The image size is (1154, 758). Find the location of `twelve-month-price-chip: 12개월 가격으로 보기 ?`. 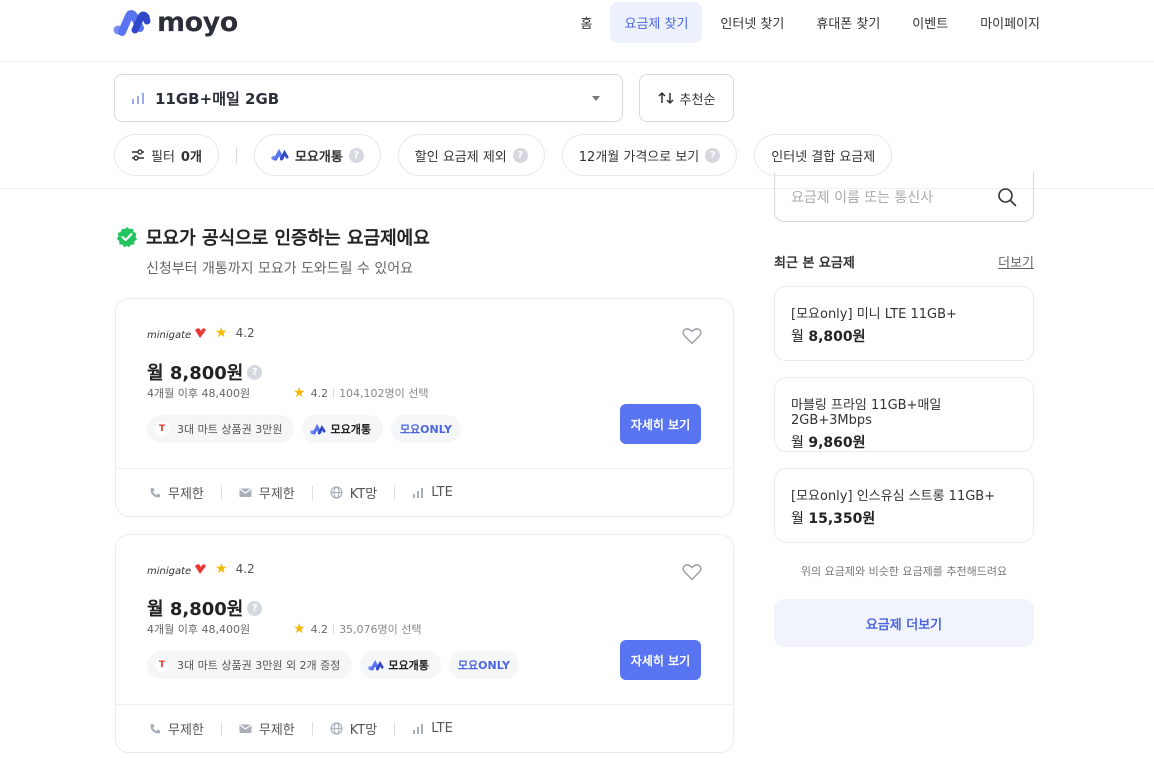

twelve-month-price-chip: 12개월 가격으로 보기 ? is located at coordinates (649, 155).